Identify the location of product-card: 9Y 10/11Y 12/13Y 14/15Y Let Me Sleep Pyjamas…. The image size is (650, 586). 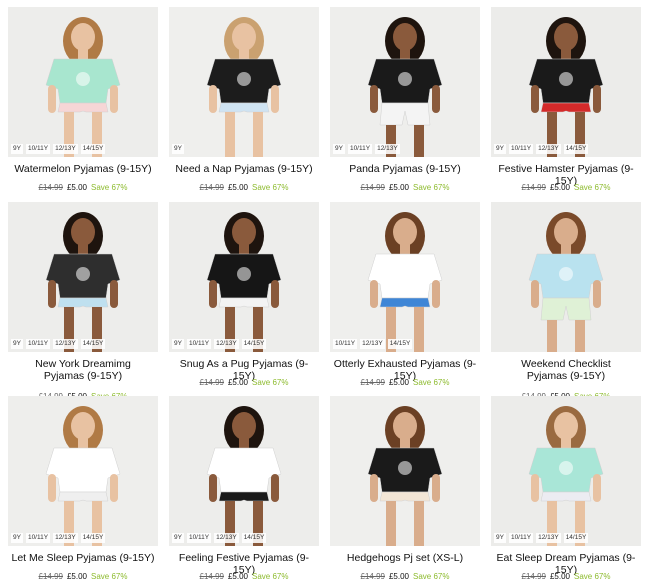
(83, 491).